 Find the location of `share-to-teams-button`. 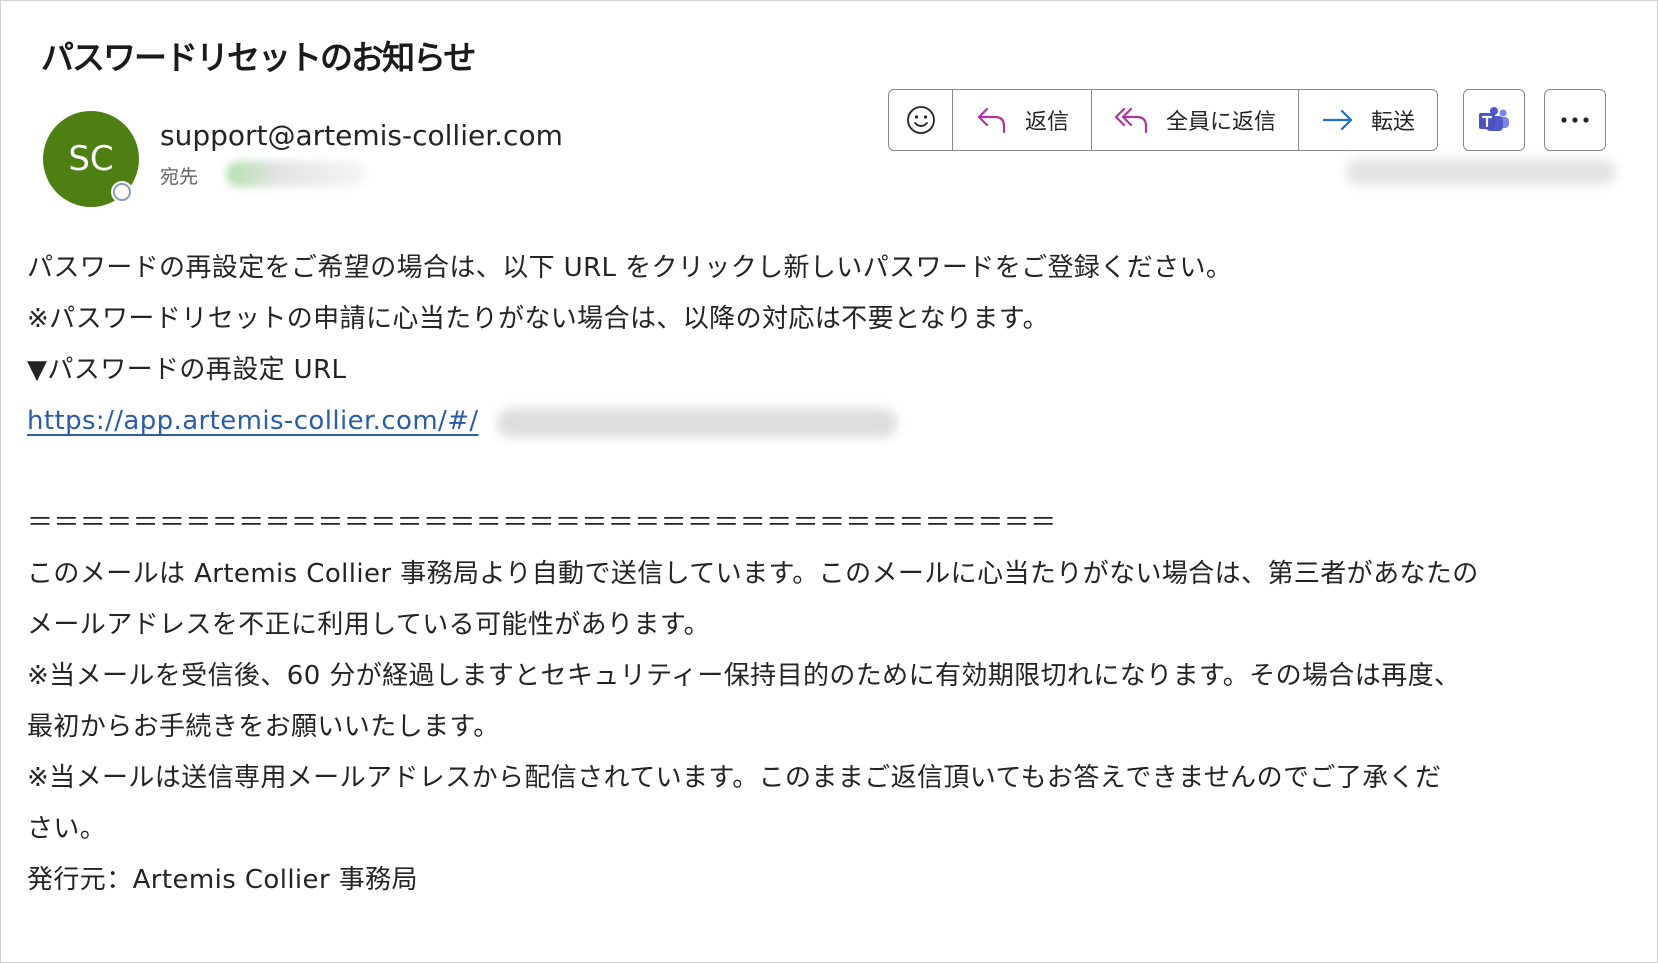

share-to-teams-button is located at coordinates (1494, 120).